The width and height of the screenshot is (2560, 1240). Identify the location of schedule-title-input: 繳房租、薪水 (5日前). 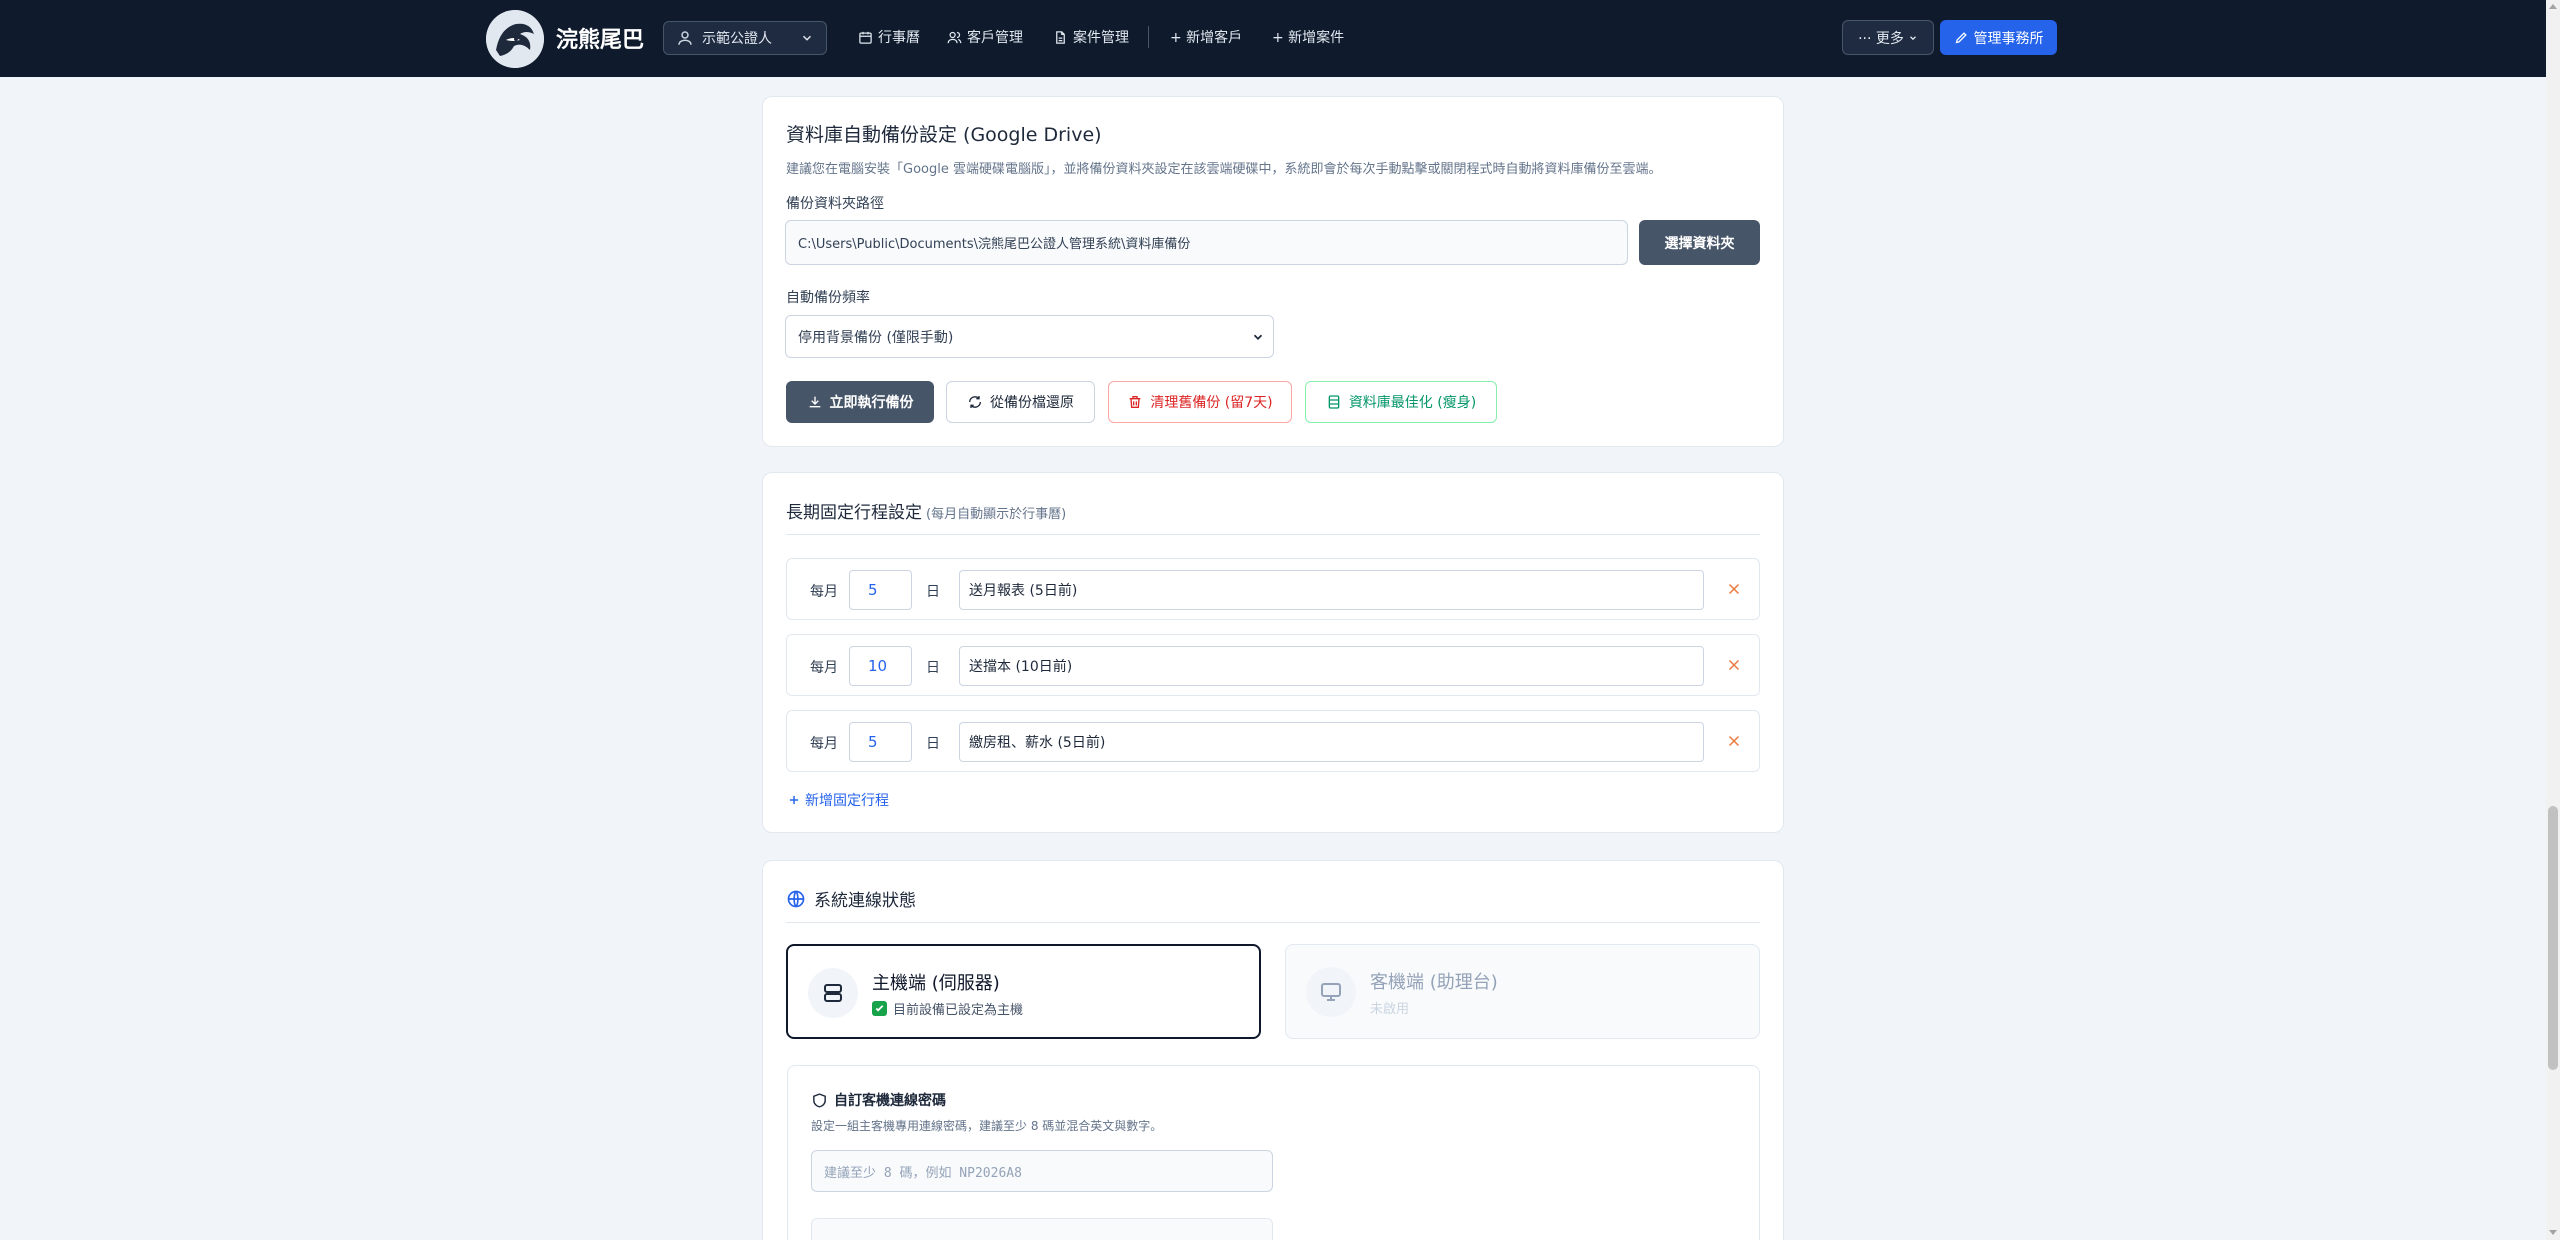
(1331, 742).